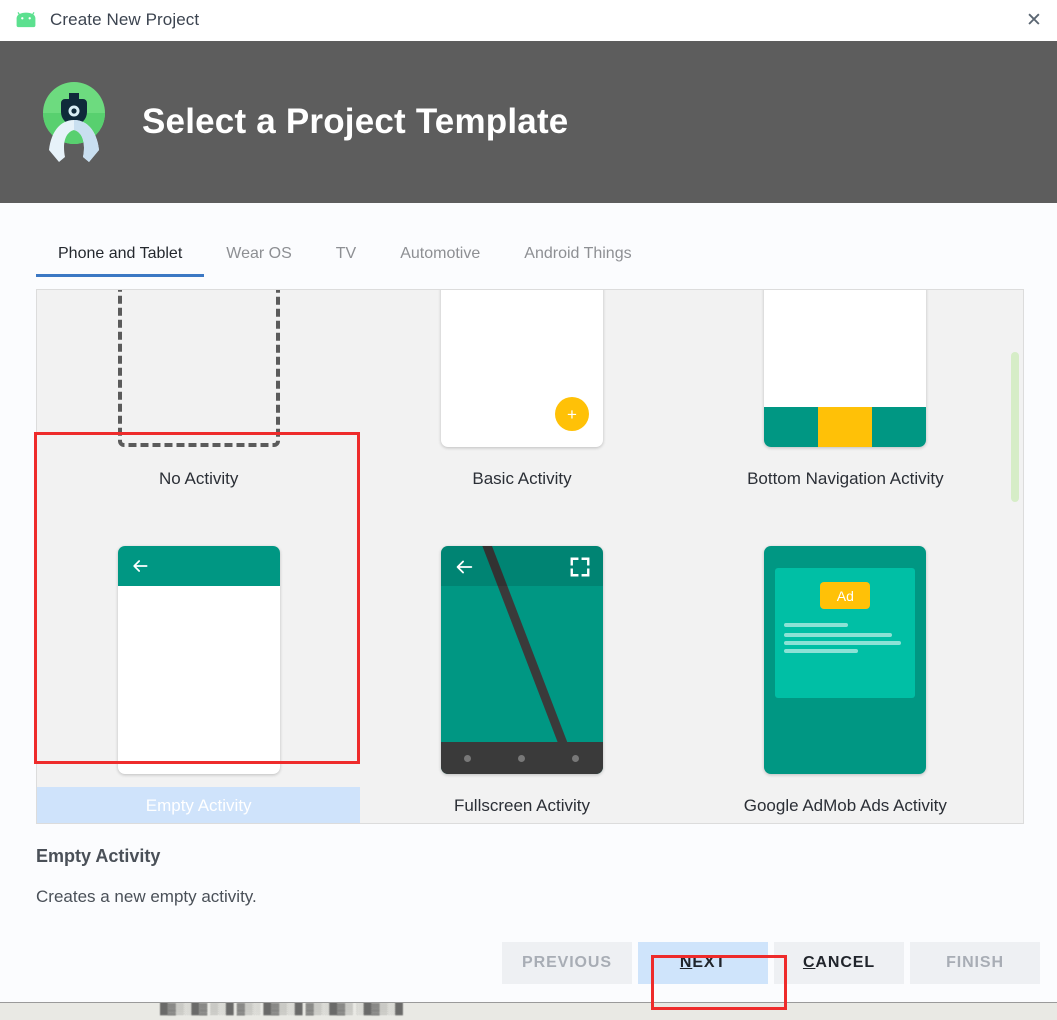 This screenshot has width=1057, height=1020. I want to click on template-card-basic-activity: + Basic Activity, so click(521, 409).